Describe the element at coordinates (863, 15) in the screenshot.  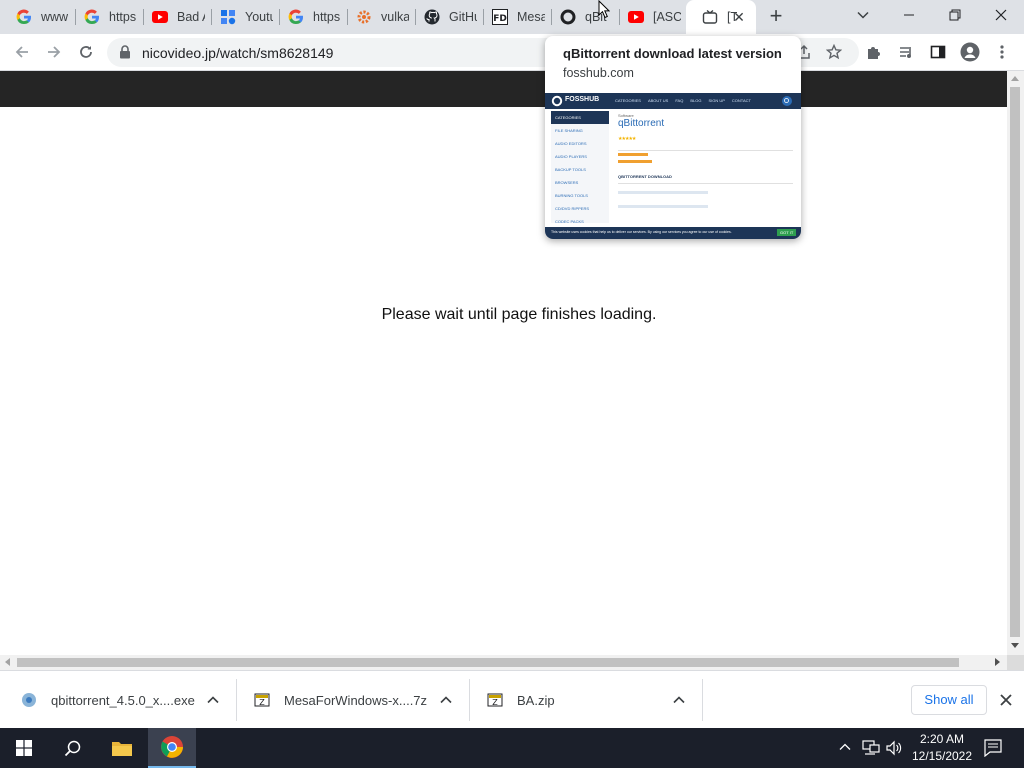
I see `tab-search-button` at that location.